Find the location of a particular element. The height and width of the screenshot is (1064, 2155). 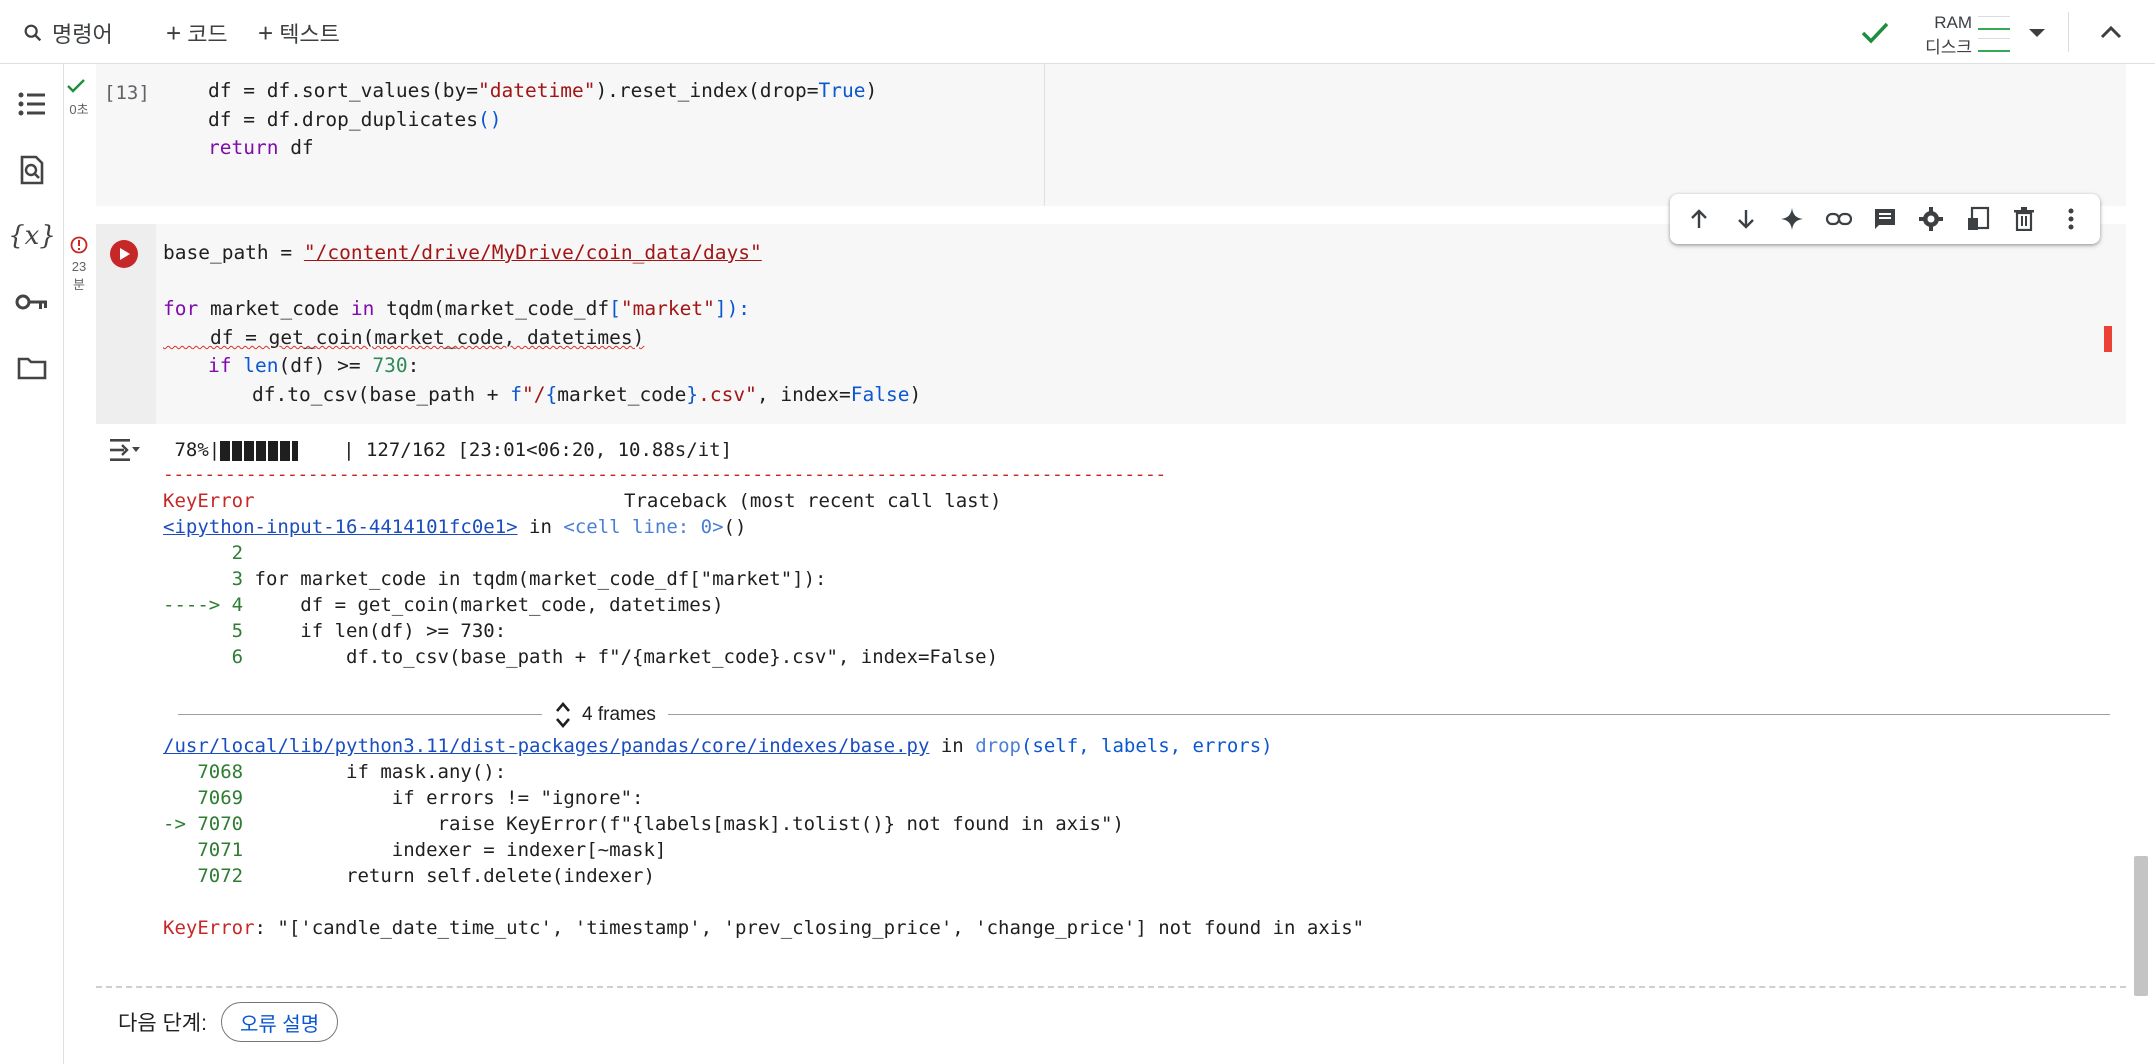

traceback-header: Traceback (most recent call last) is located at coordinates (813, 501).